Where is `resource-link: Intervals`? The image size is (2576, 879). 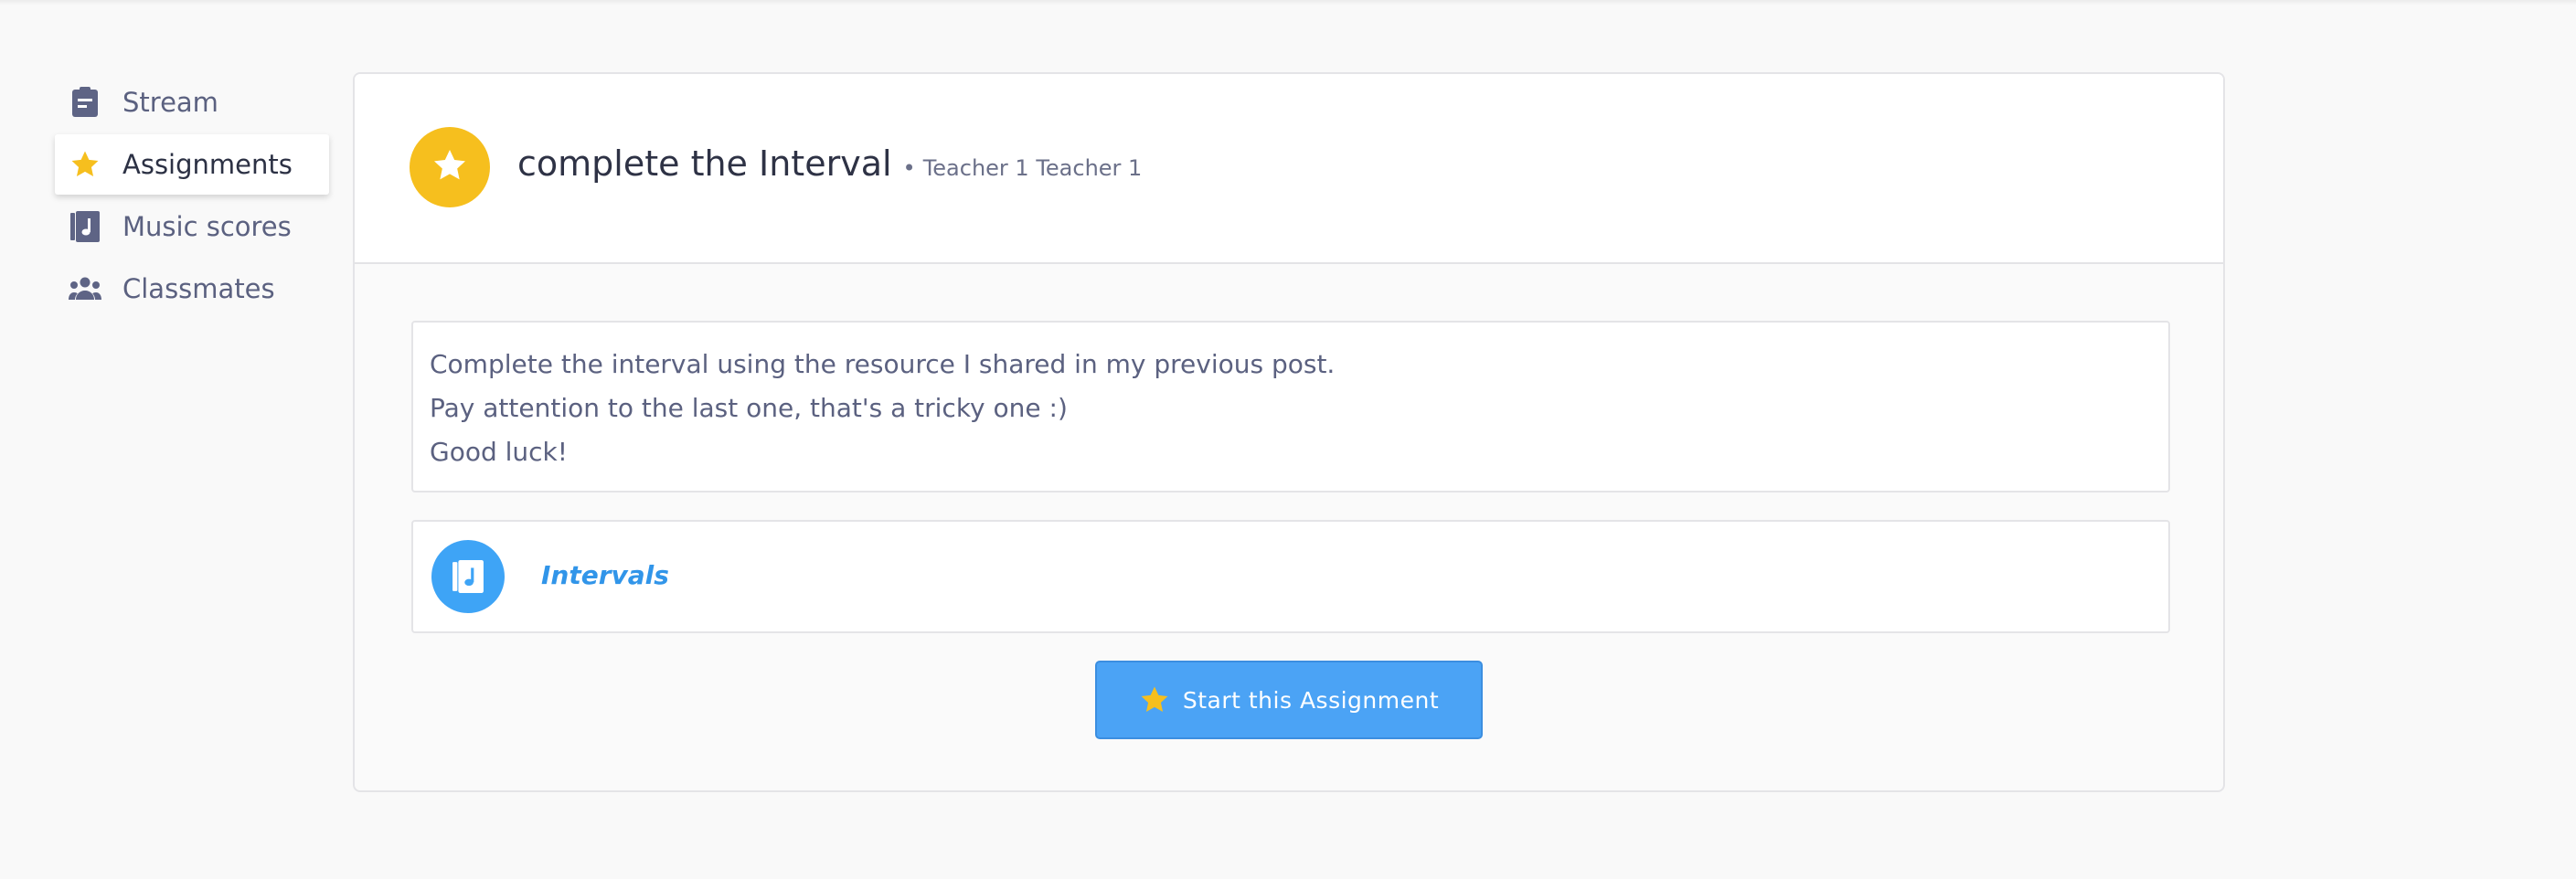
resource-link: Intervals is located at coordinates (605, 575).